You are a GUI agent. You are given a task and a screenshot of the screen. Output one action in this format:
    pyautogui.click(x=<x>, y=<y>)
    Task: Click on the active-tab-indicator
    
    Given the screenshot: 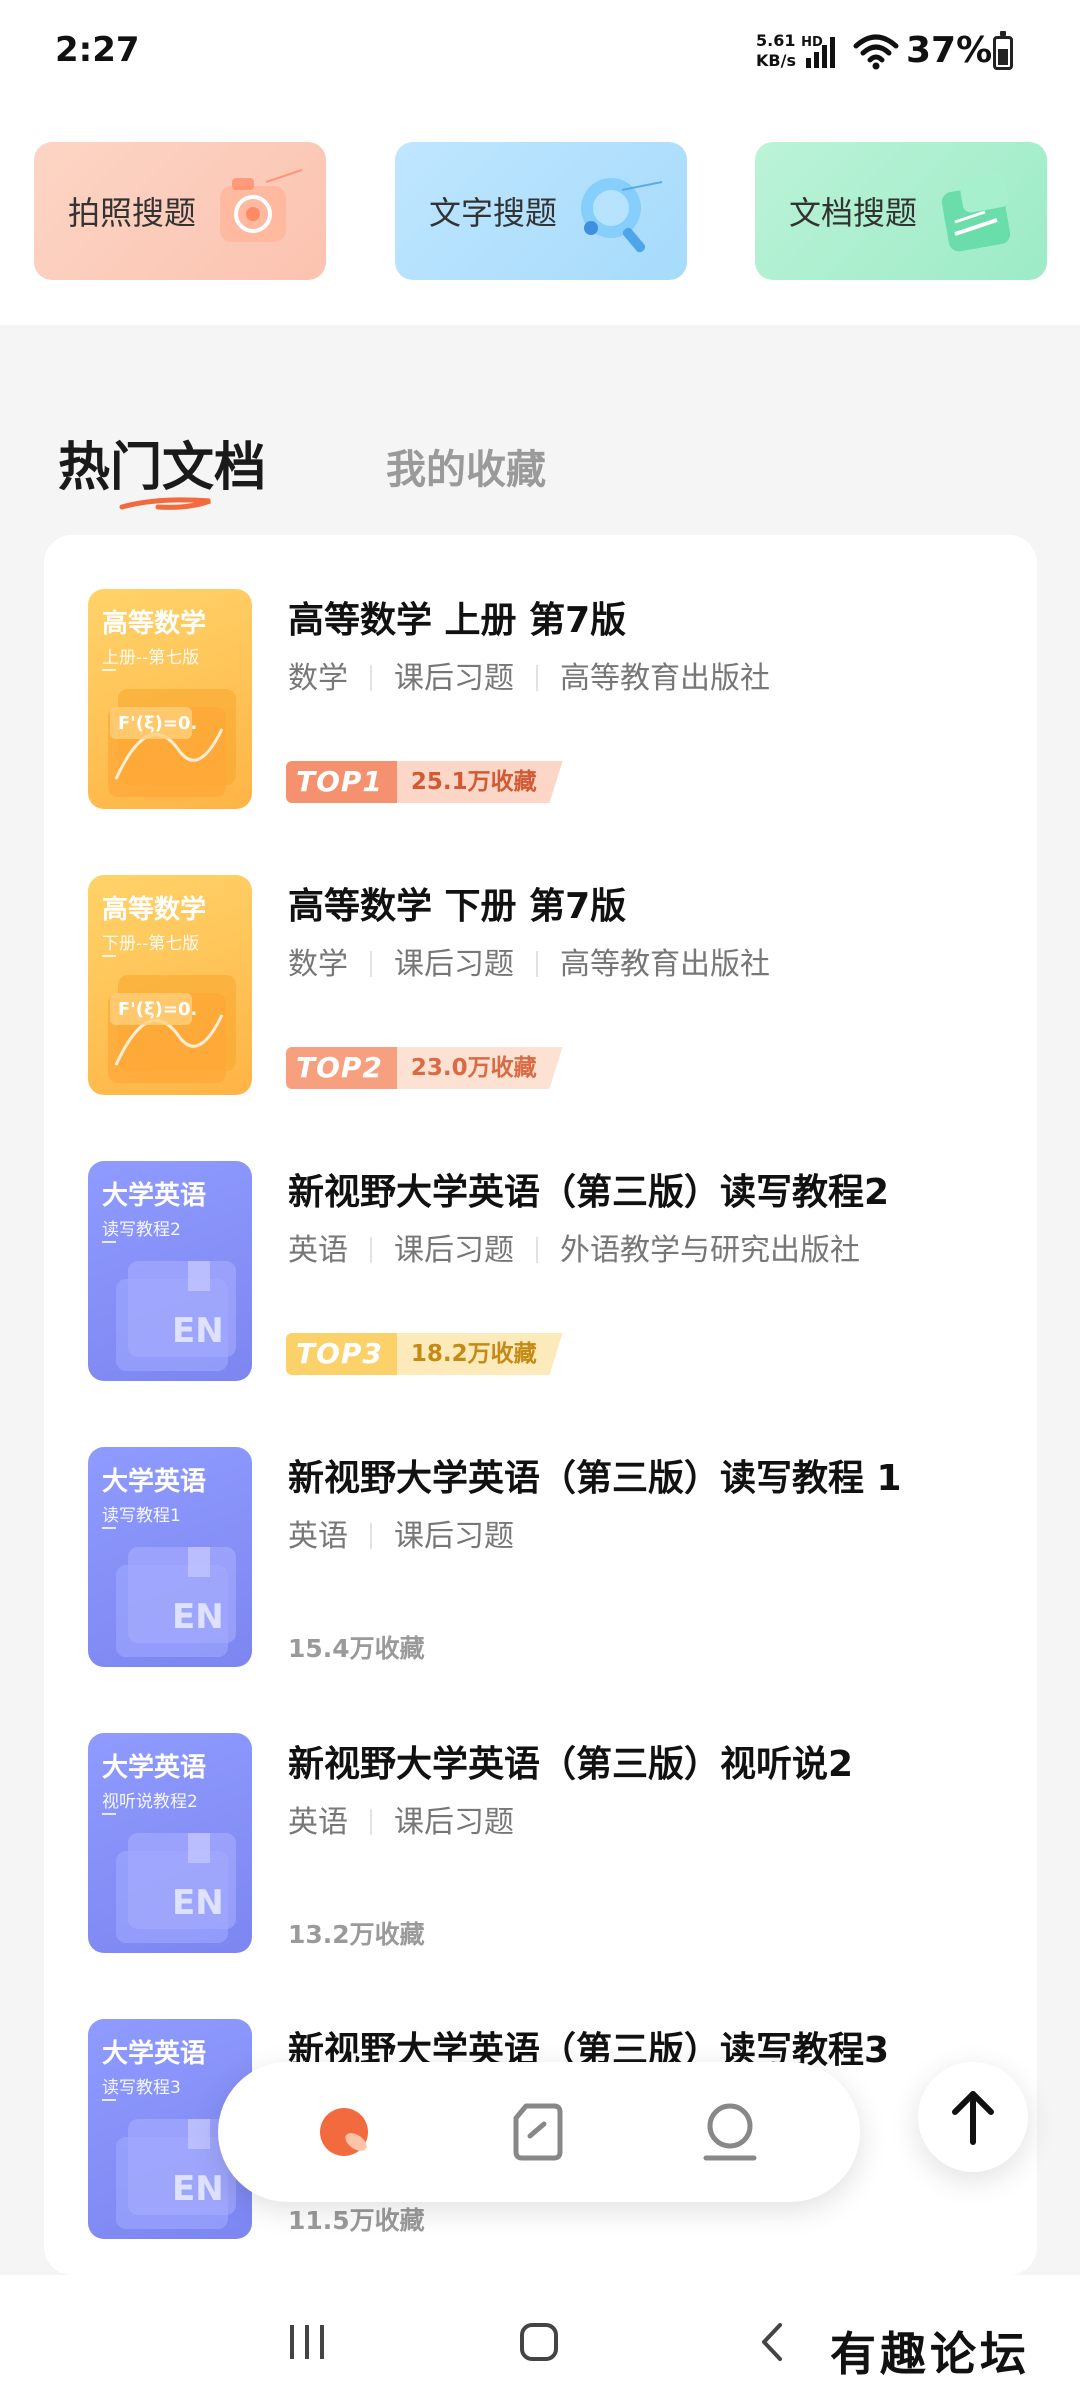 What is the action you would take?
    pyautogui.click(x=165, y=503)
    